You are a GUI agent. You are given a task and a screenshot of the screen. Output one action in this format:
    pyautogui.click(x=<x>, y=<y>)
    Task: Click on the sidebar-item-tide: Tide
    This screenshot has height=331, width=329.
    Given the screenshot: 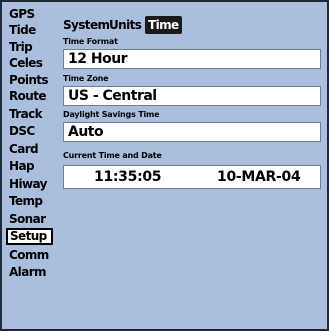 What is the action you would take?
    pyautogui.click(x=29, y=30)
    